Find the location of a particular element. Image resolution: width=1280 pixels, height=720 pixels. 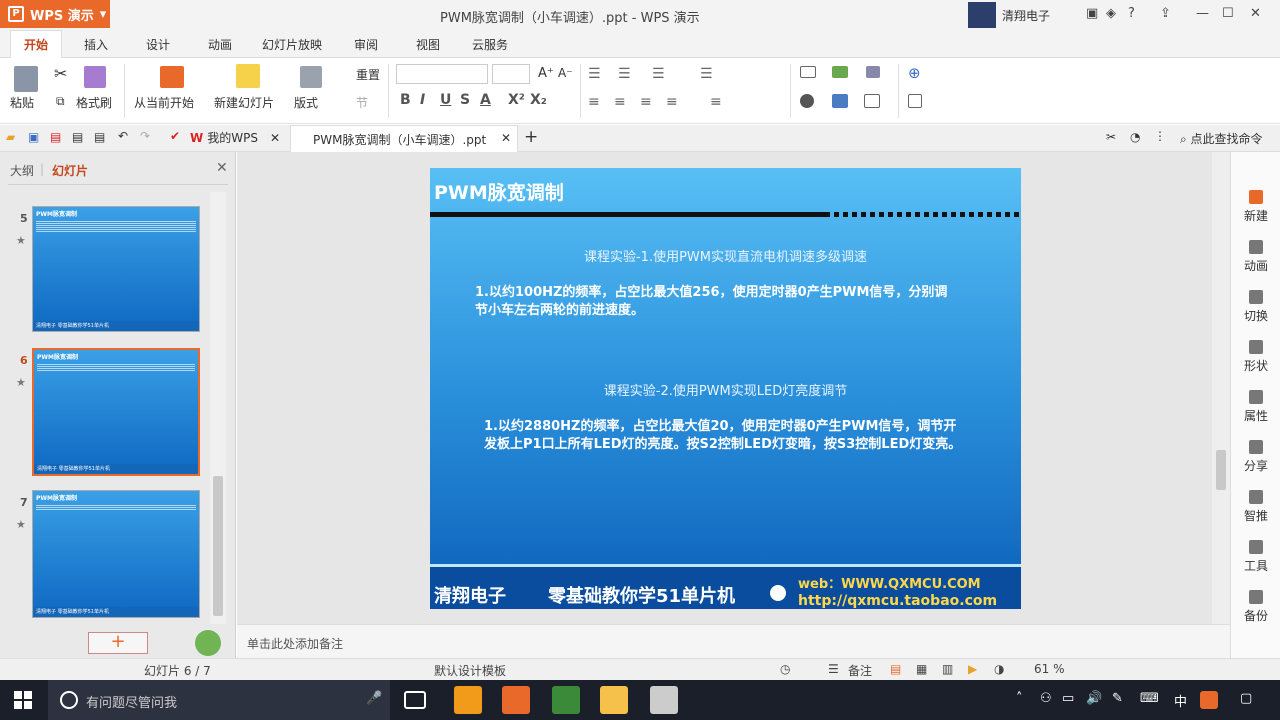

notes-toggle-icon: ☰ is located at coordinates (833, 669).